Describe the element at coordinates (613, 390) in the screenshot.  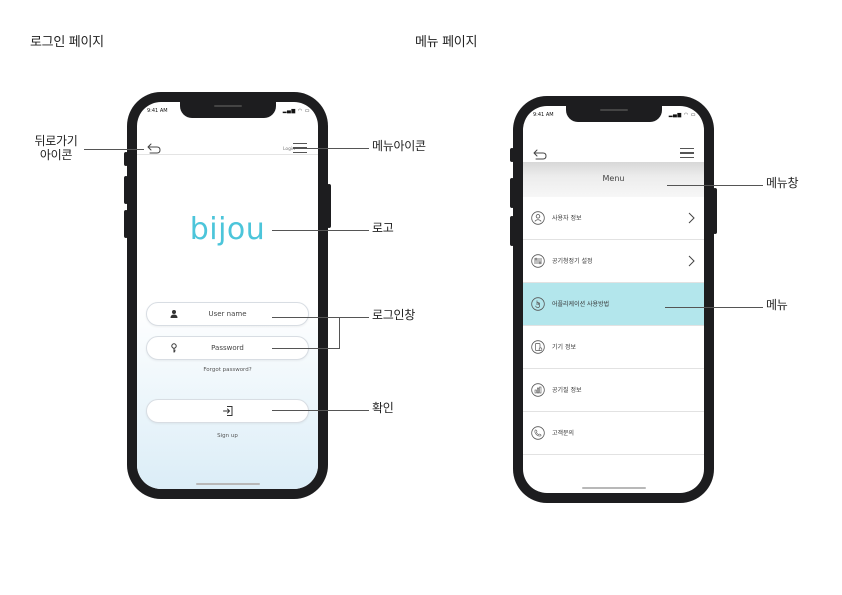
I see `menu-item-air-quality: 공기질 정보` at that location.